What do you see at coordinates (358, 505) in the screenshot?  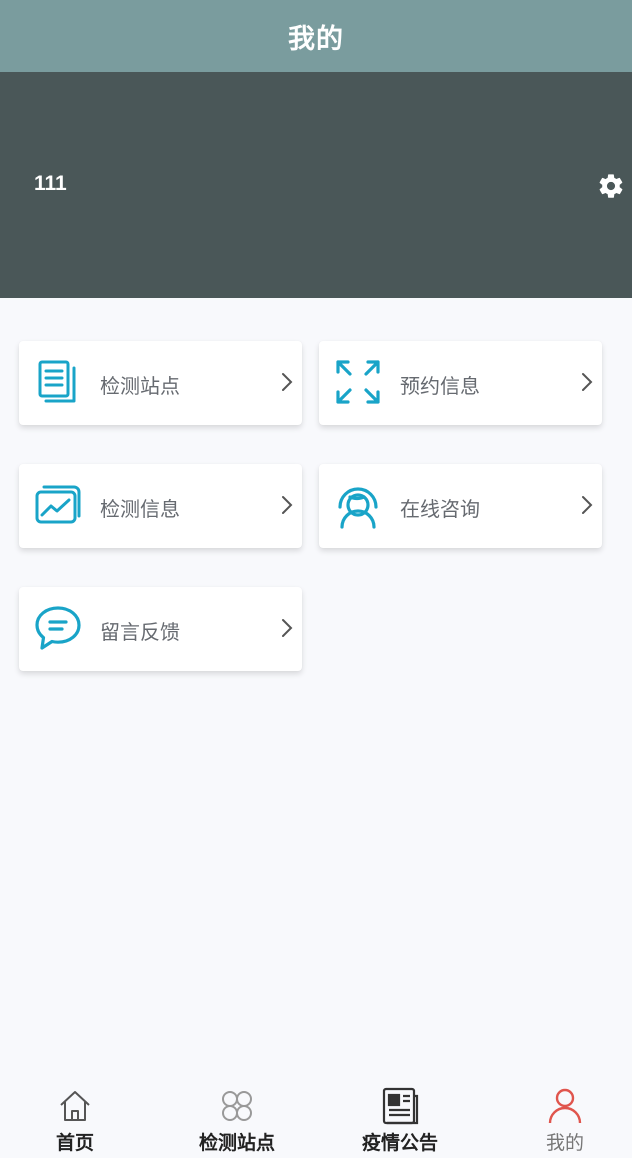 I see `headset-user-icon` at bounding box center [358, 505].